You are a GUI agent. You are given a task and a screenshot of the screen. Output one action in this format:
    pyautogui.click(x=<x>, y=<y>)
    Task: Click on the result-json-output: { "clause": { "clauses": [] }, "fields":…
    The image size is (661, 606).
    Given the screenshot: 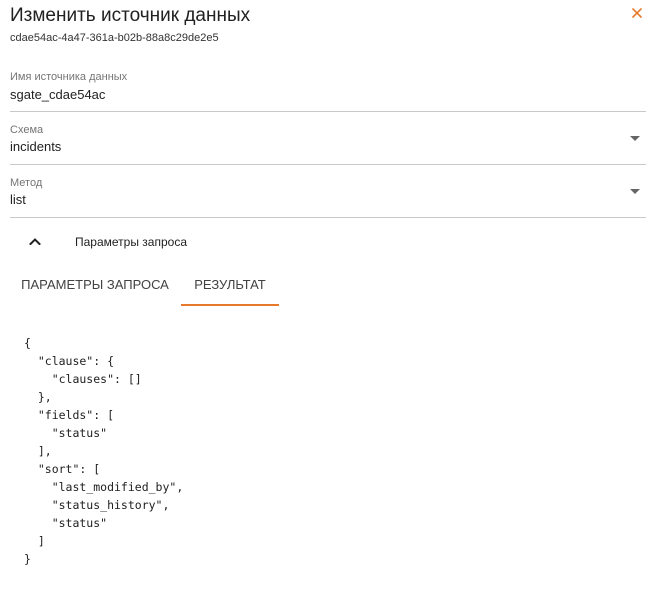 What is the action you would take?
    pyautogui.click(x=104, y=451)
    